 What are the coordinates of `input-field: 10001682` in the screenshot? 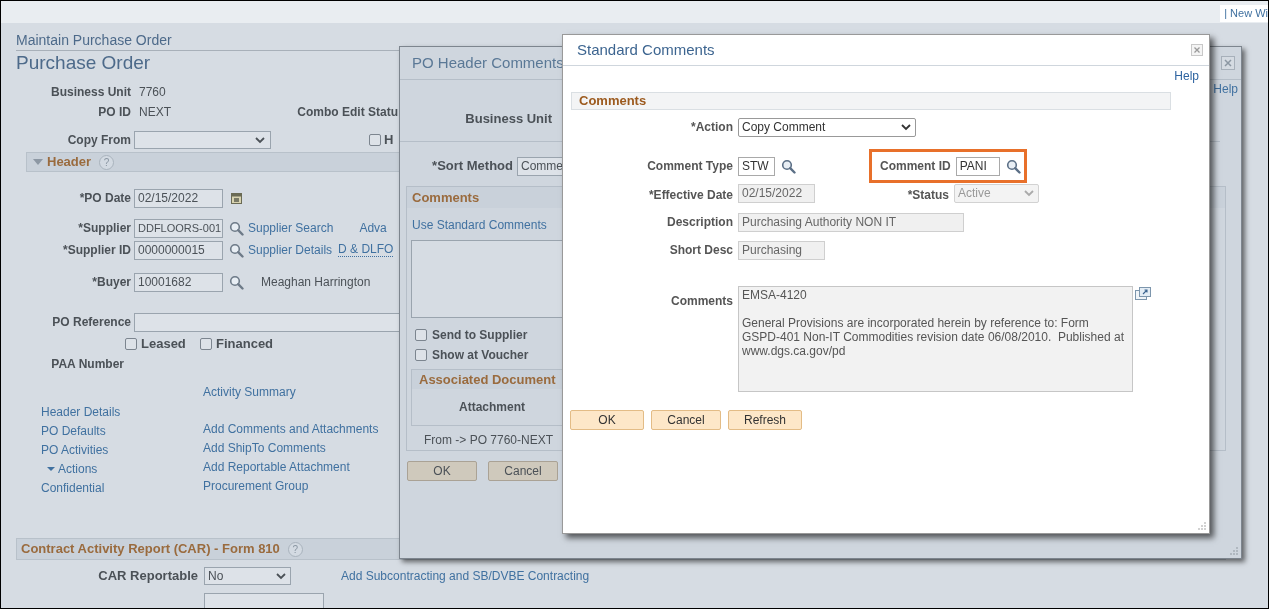 It's located at (178, 282).